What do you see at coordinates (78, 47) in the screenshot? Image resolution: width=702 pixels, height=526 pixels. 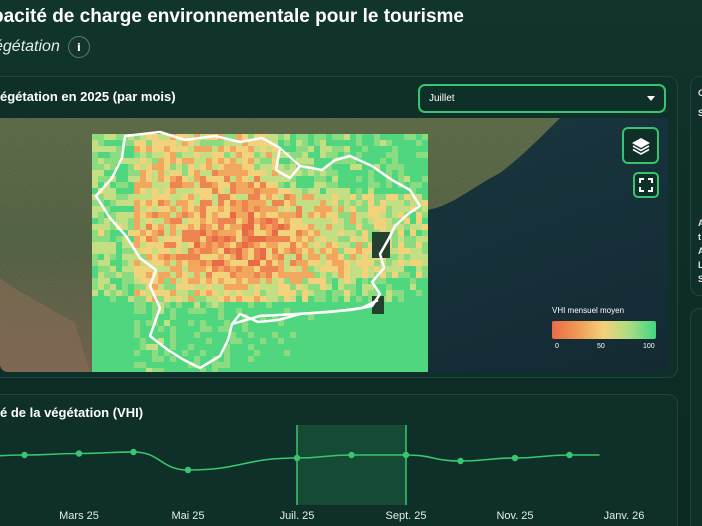 I see `info-button: i` at bounding box center [78, 47].